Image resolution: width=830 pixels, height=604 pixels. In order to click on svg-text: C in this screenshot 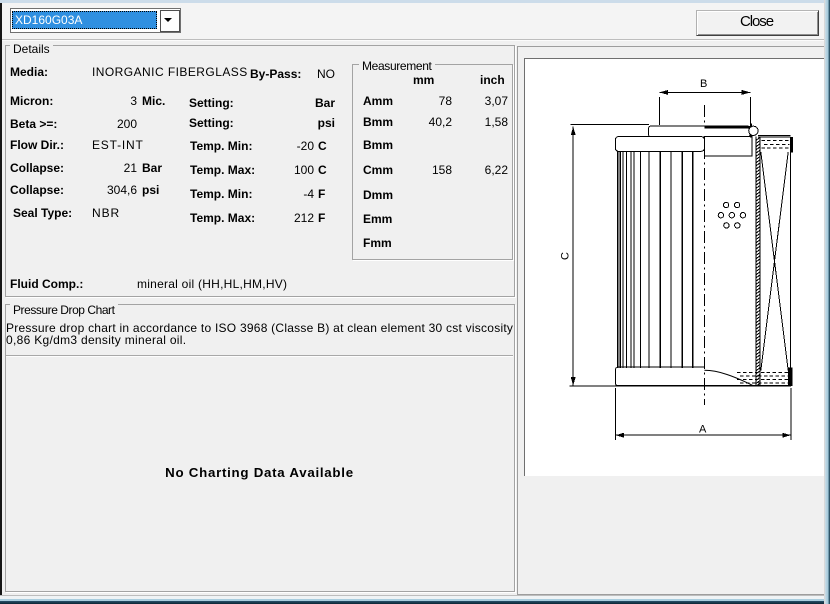, I will do `click(565, 256)`.